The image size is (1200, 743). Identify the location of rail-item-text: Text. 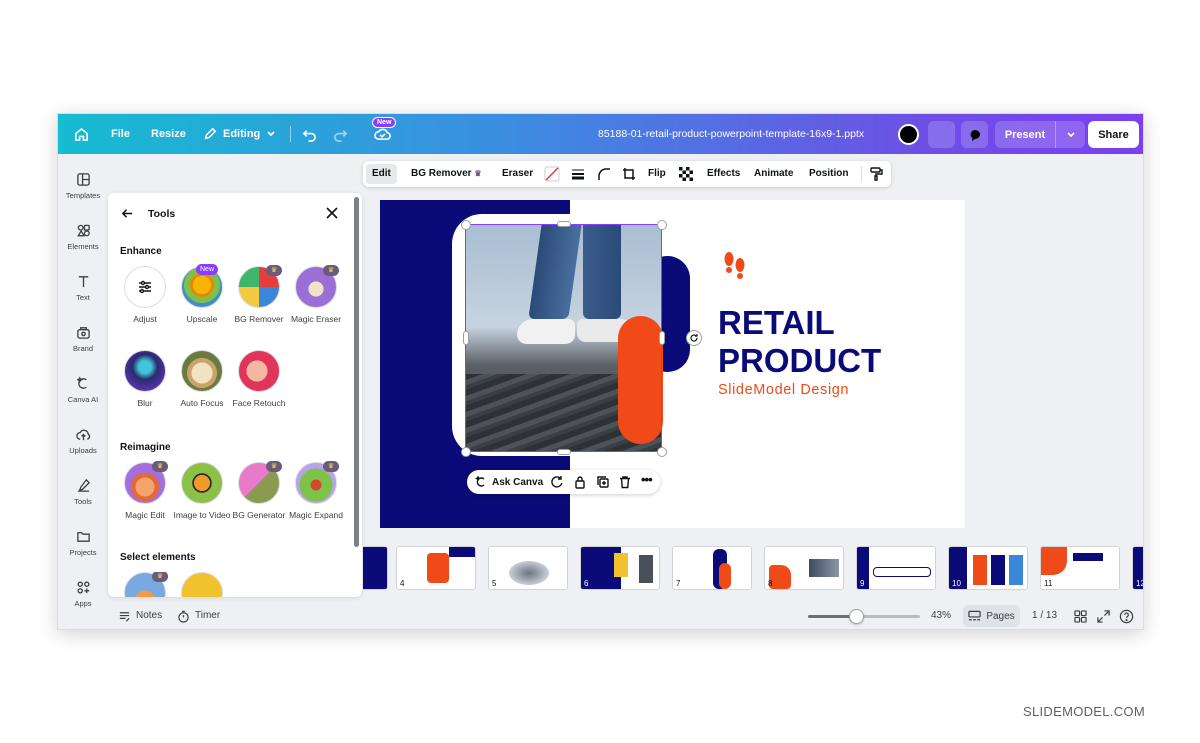
(83, 288).